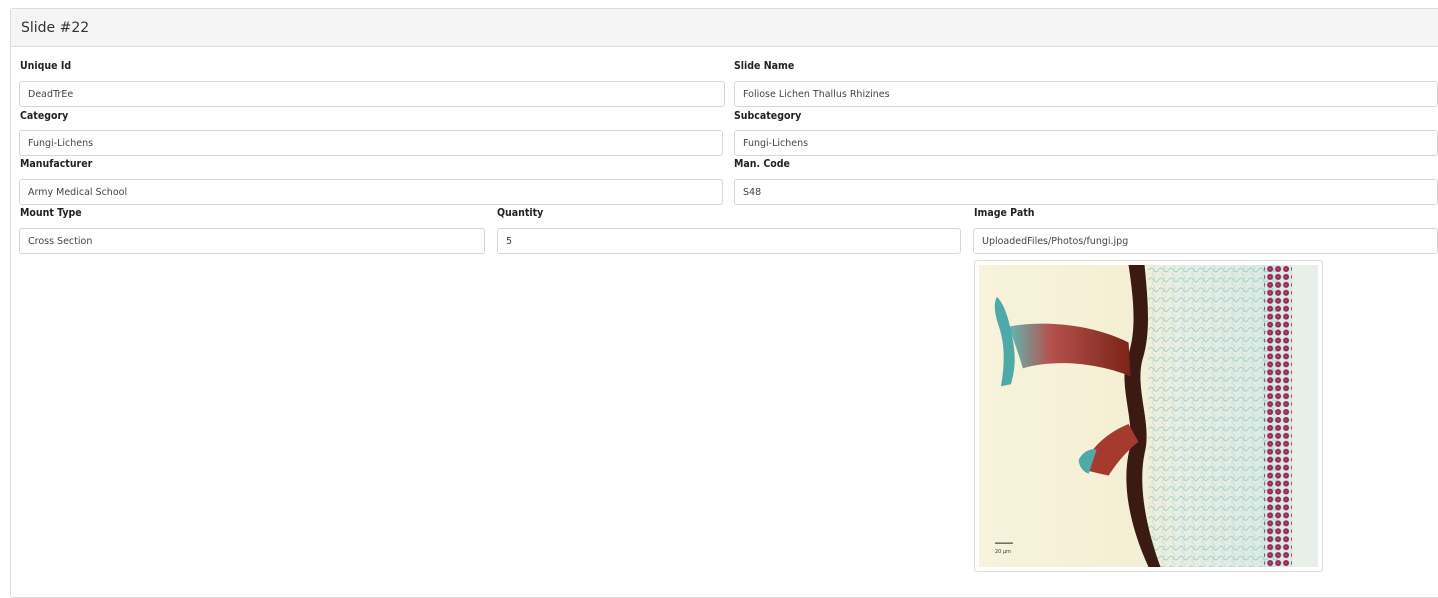  Describe the element at coordinates (1086, 192) in the screenshot. I see `man-code-field: S48` at that location.